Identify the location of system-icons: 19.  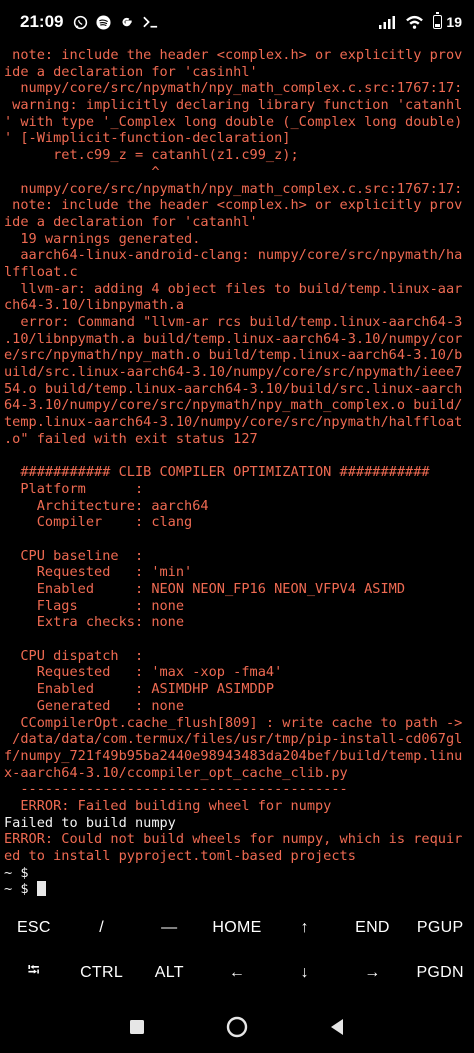
(420, 21).